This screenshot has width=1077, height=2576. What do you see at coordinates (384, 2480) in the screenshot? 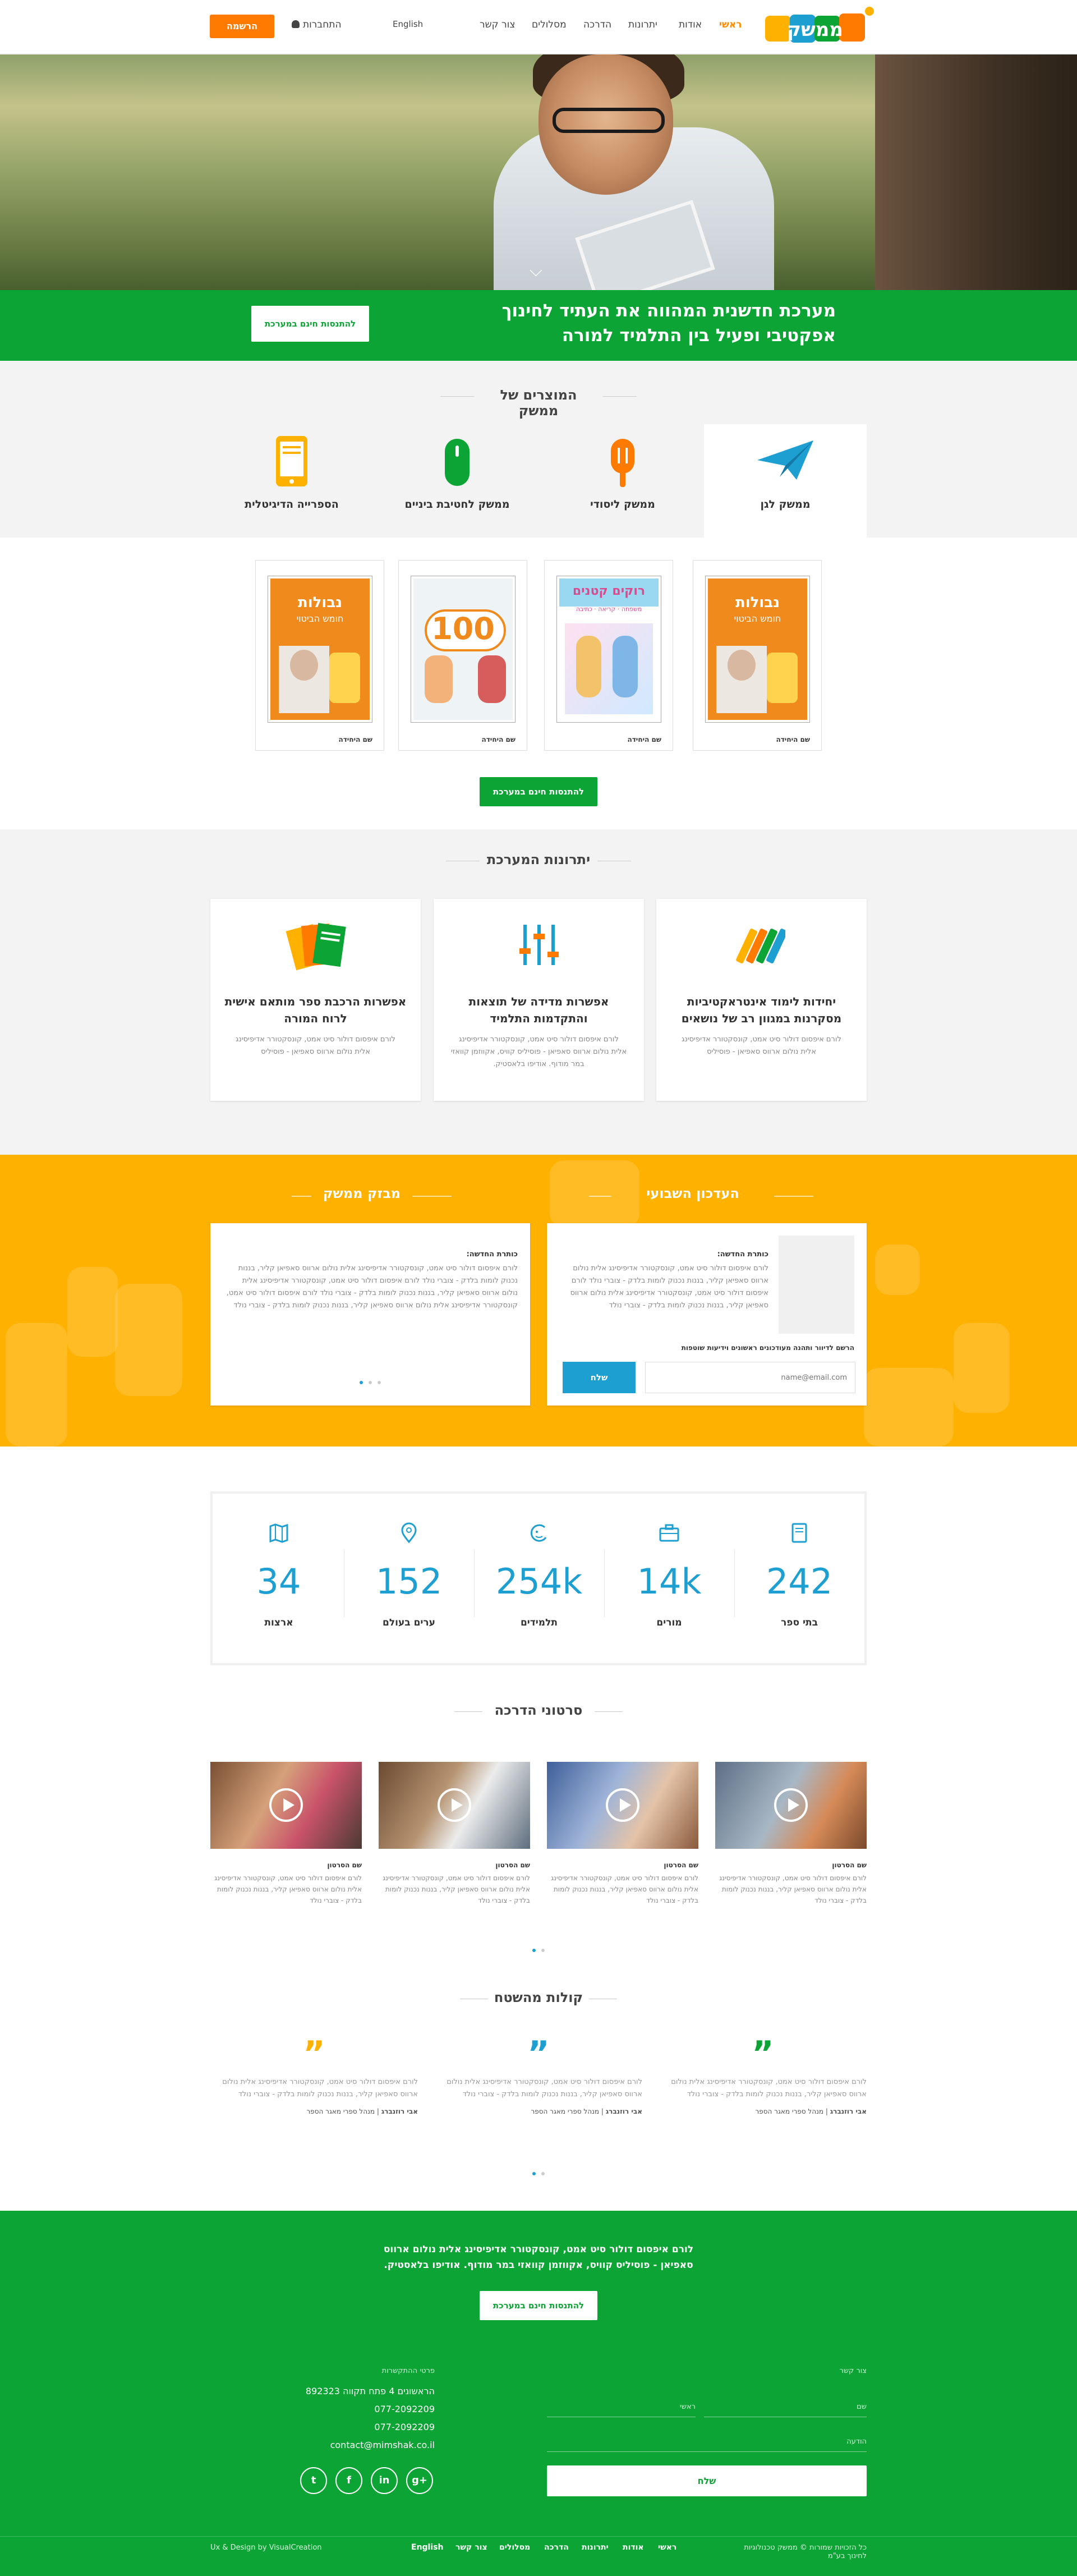
I see `linkedin-icon: in` at bounding box center [384, 2480].